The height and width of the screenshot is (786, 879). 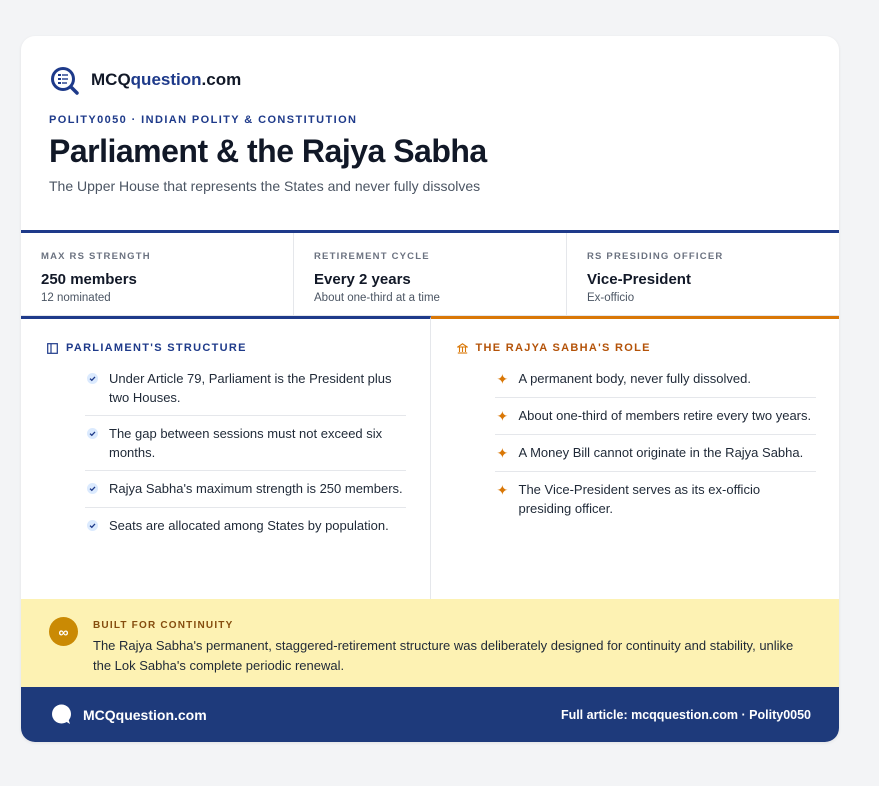 I want to click on quiz-magnifier-icon, so click(x=65, y=81).